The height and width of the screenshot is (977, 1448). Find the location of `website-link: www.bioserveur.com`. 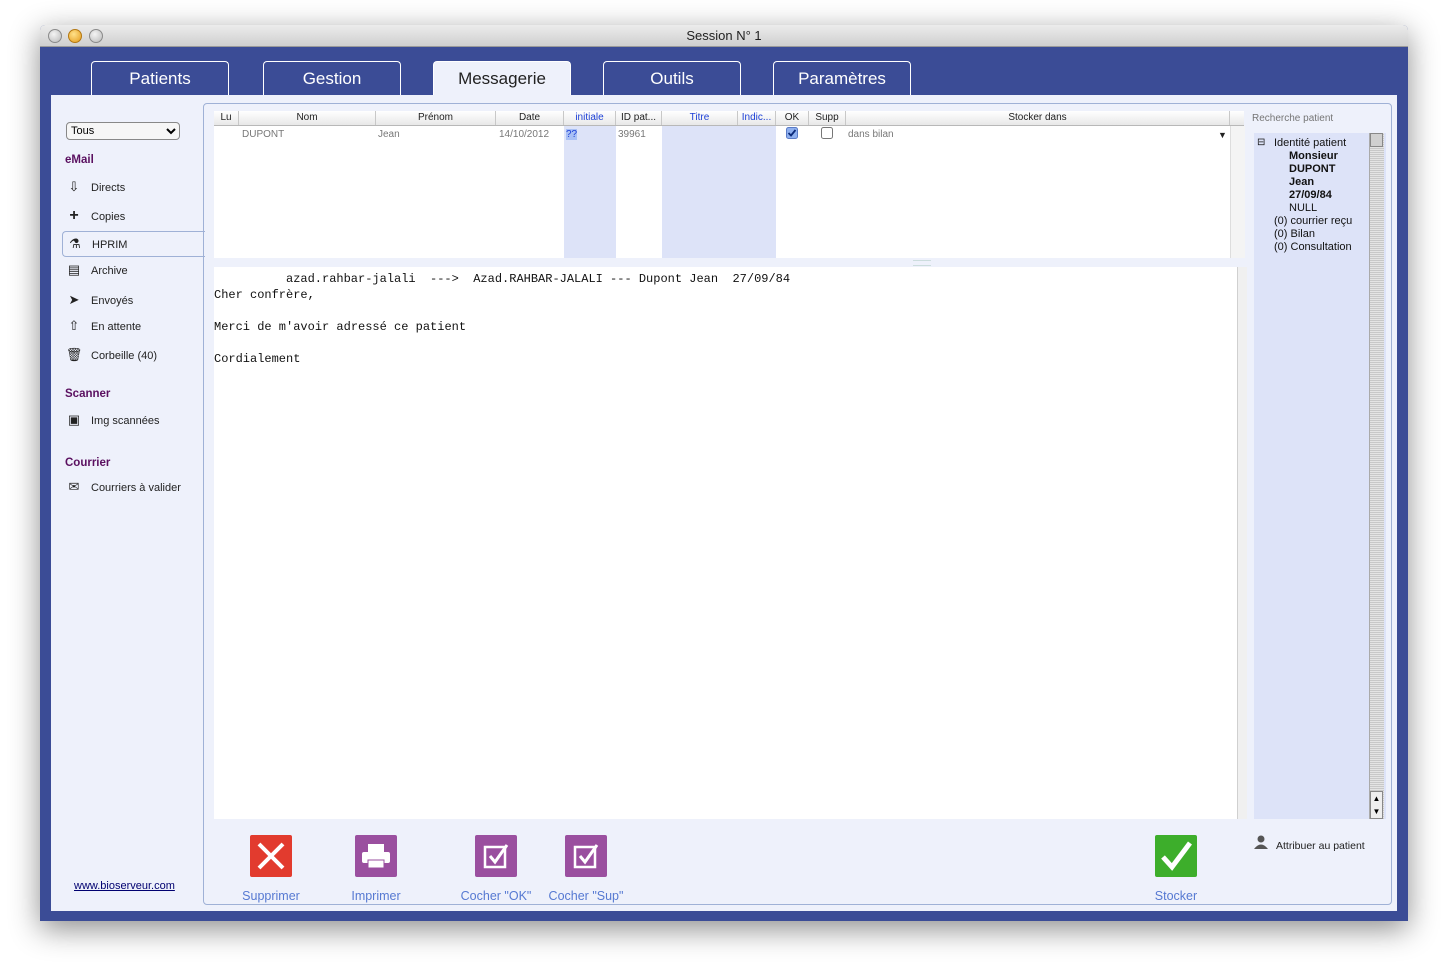

website-link: www.bioserveur.com is located at coordinates (124, 886).